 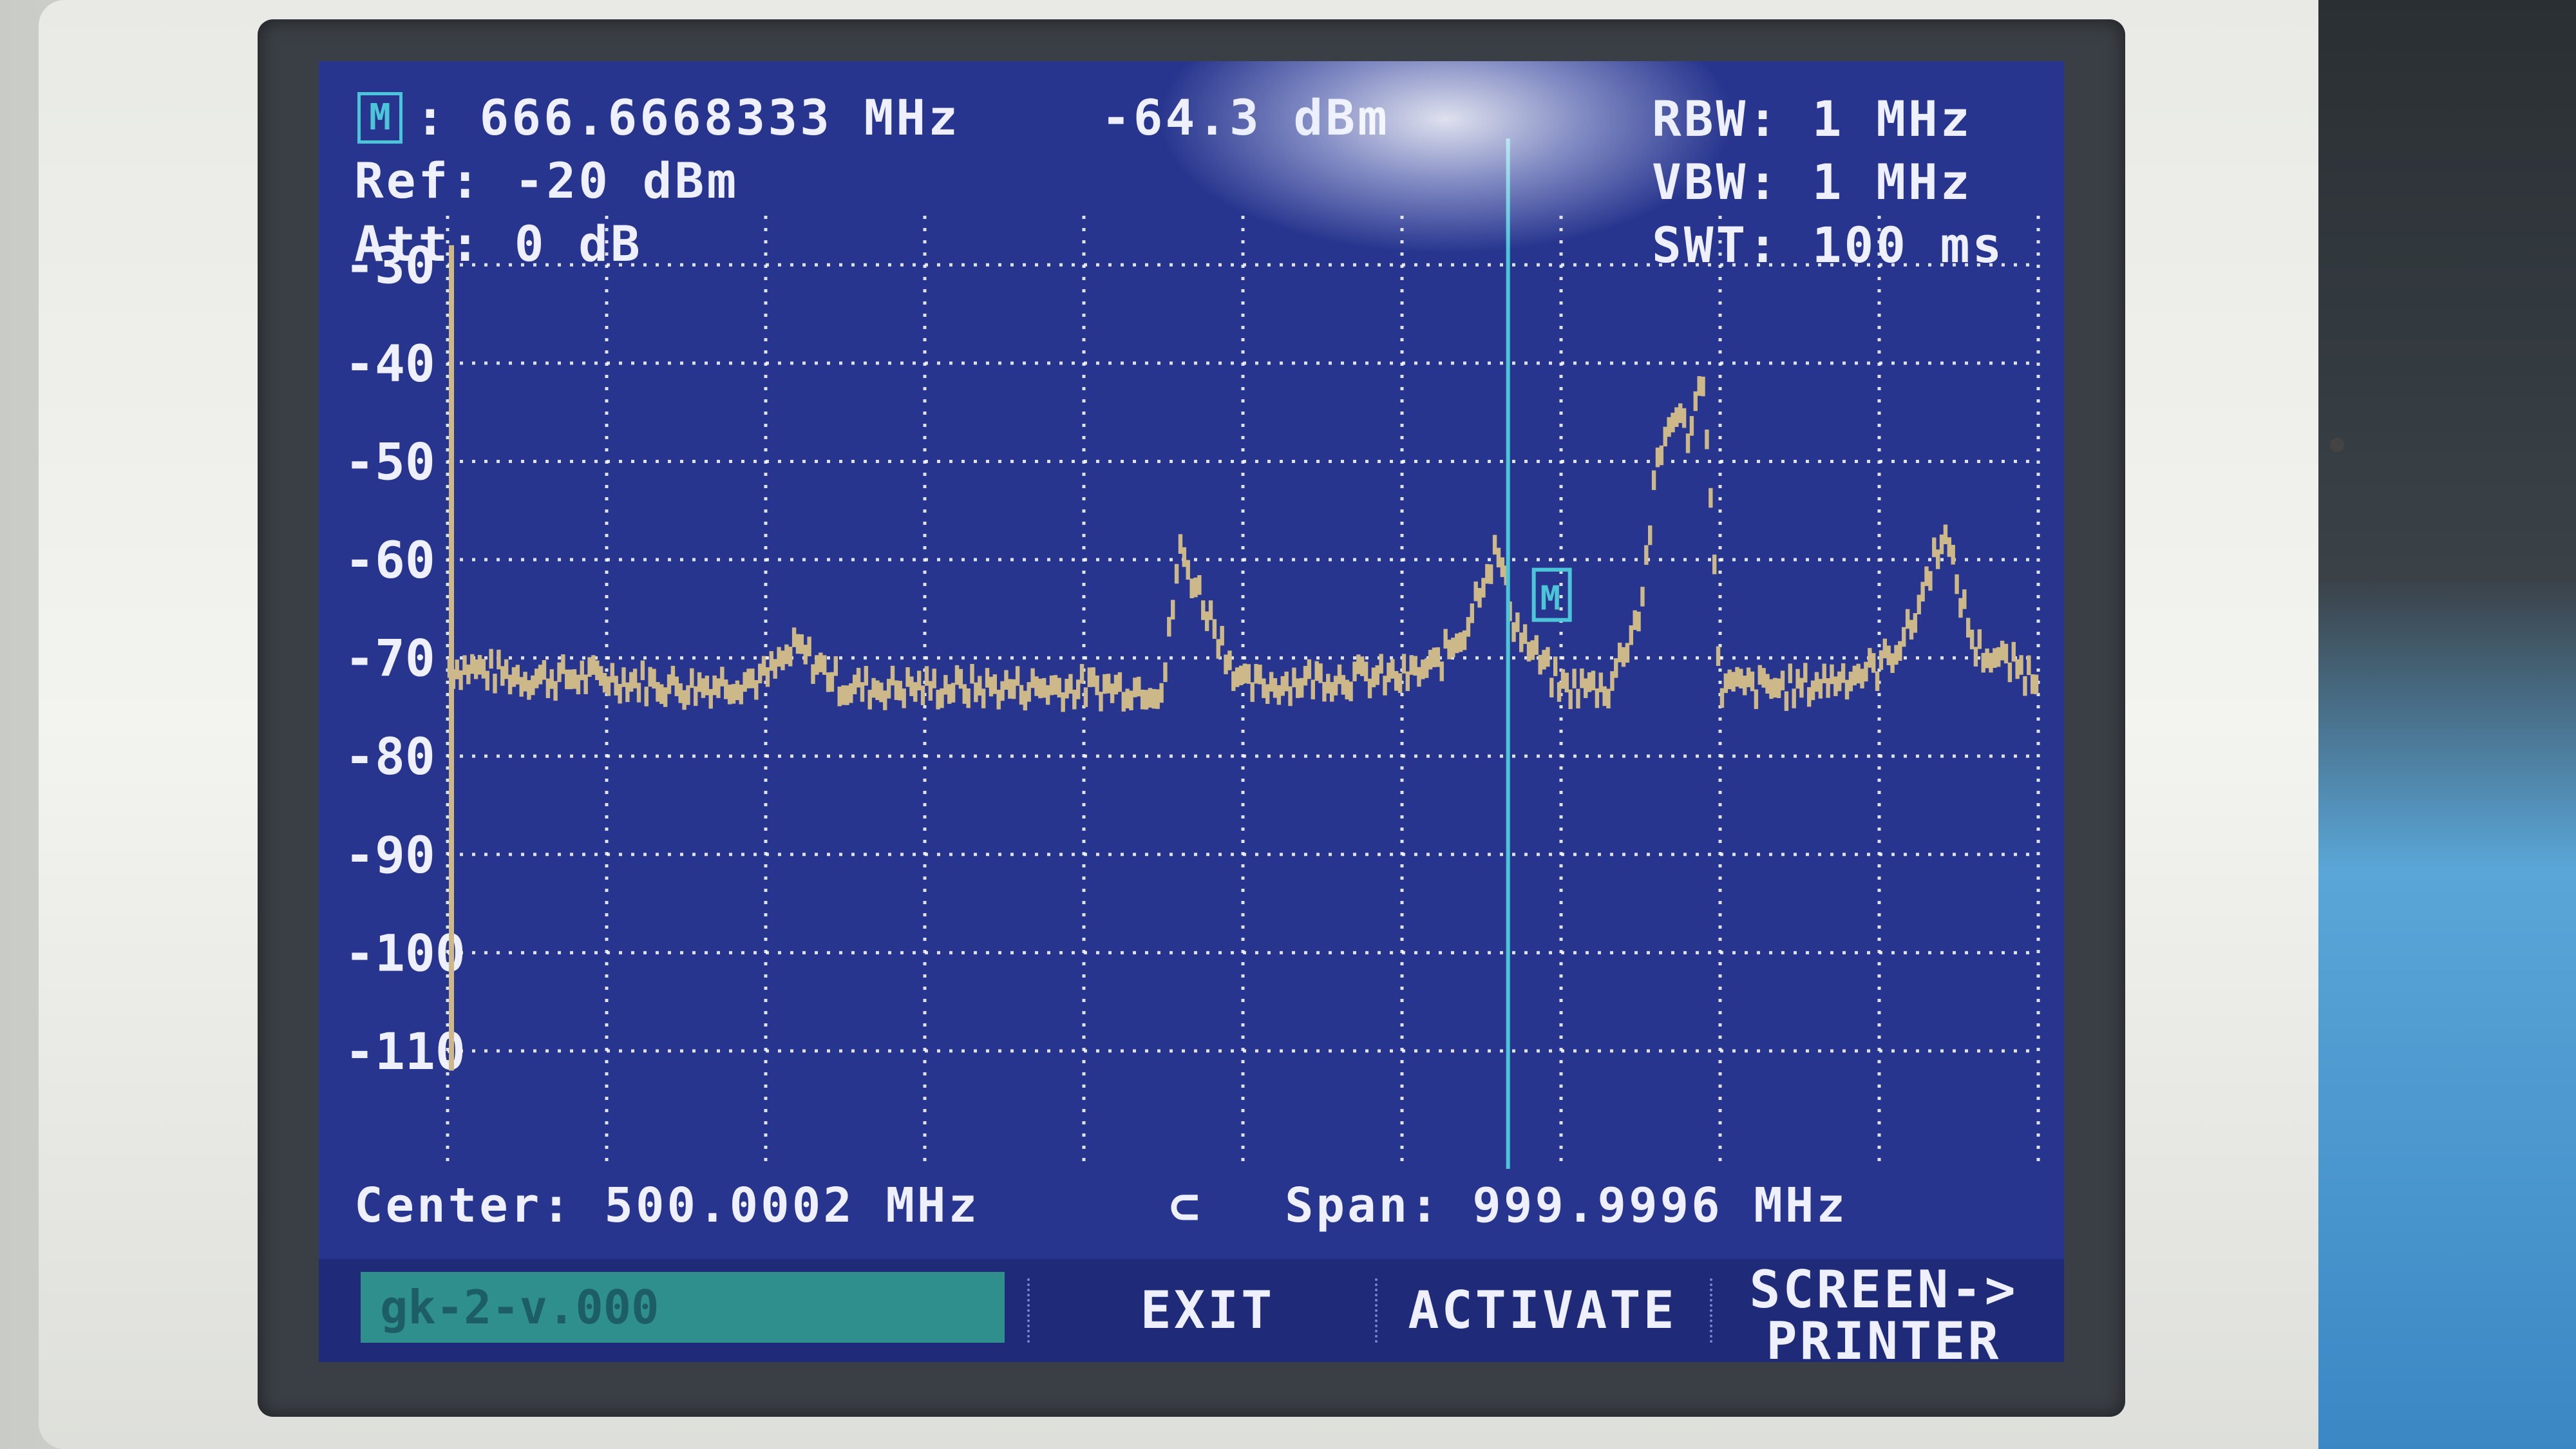 I want to click on softkey-divider, so click(x=1029, y=1310).